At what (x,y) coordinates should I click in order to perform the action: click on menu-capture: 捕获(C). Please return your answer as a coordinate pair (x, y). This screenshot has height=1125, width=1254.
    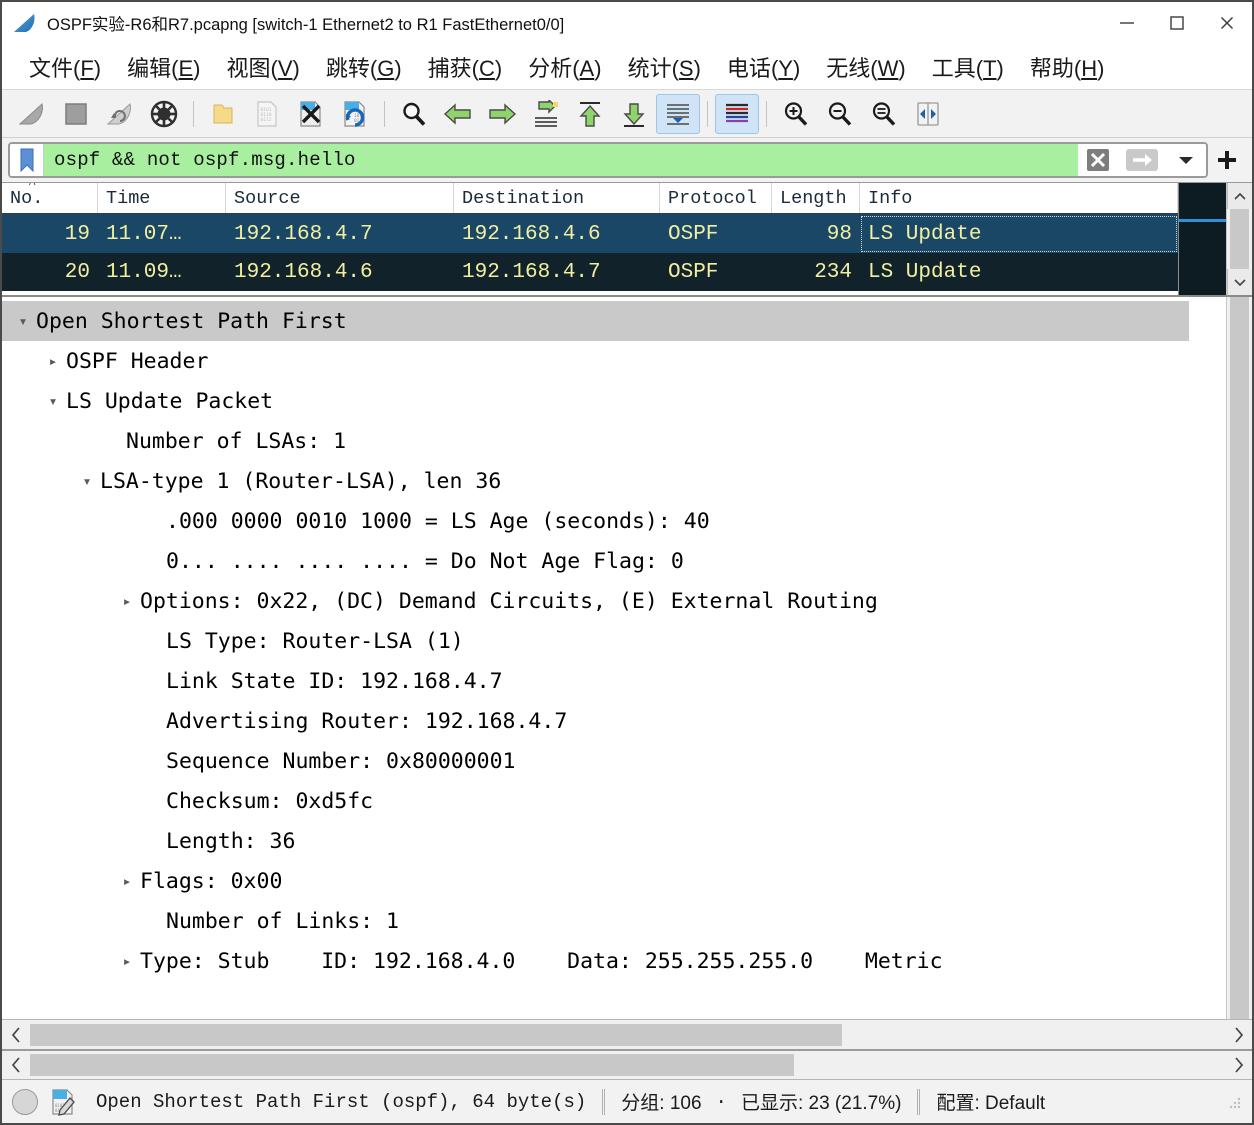
    Looking at the image, I should click on (465, 67).